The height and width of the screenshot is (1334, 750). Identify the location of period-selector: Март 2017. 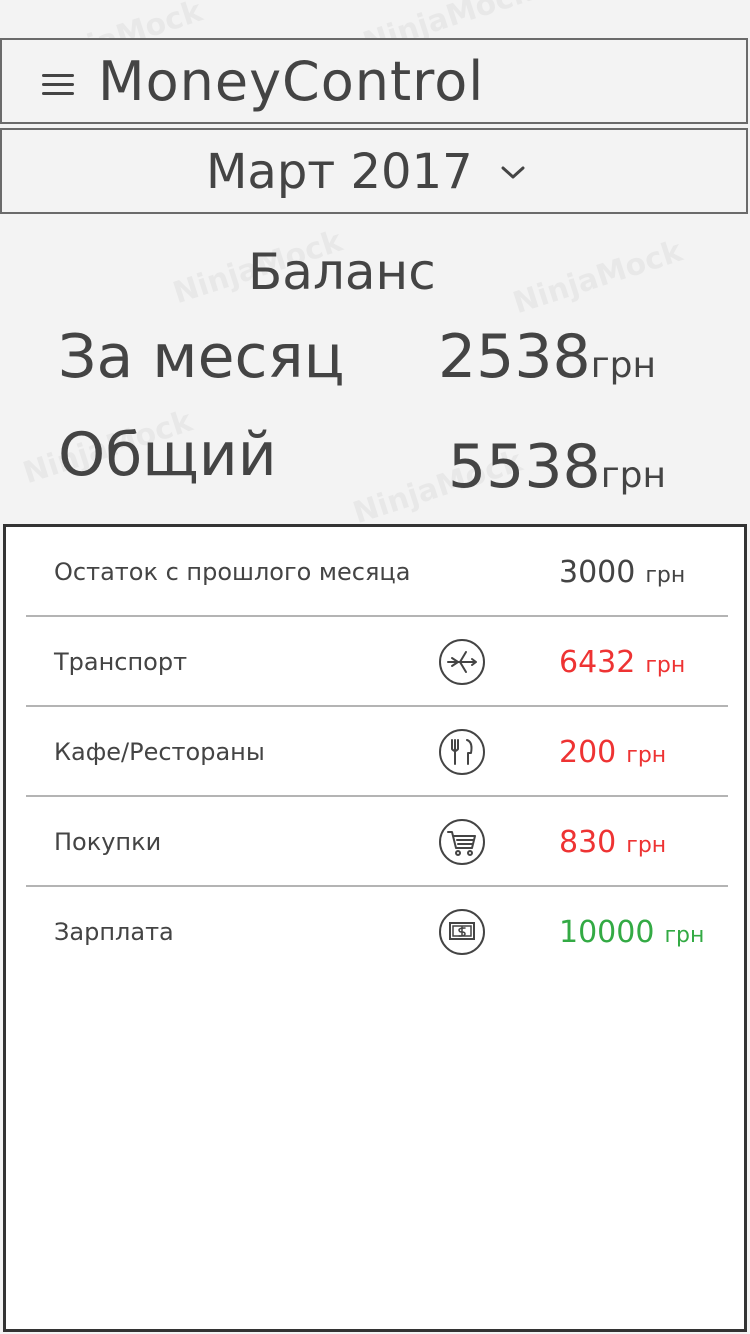
(374, 171).